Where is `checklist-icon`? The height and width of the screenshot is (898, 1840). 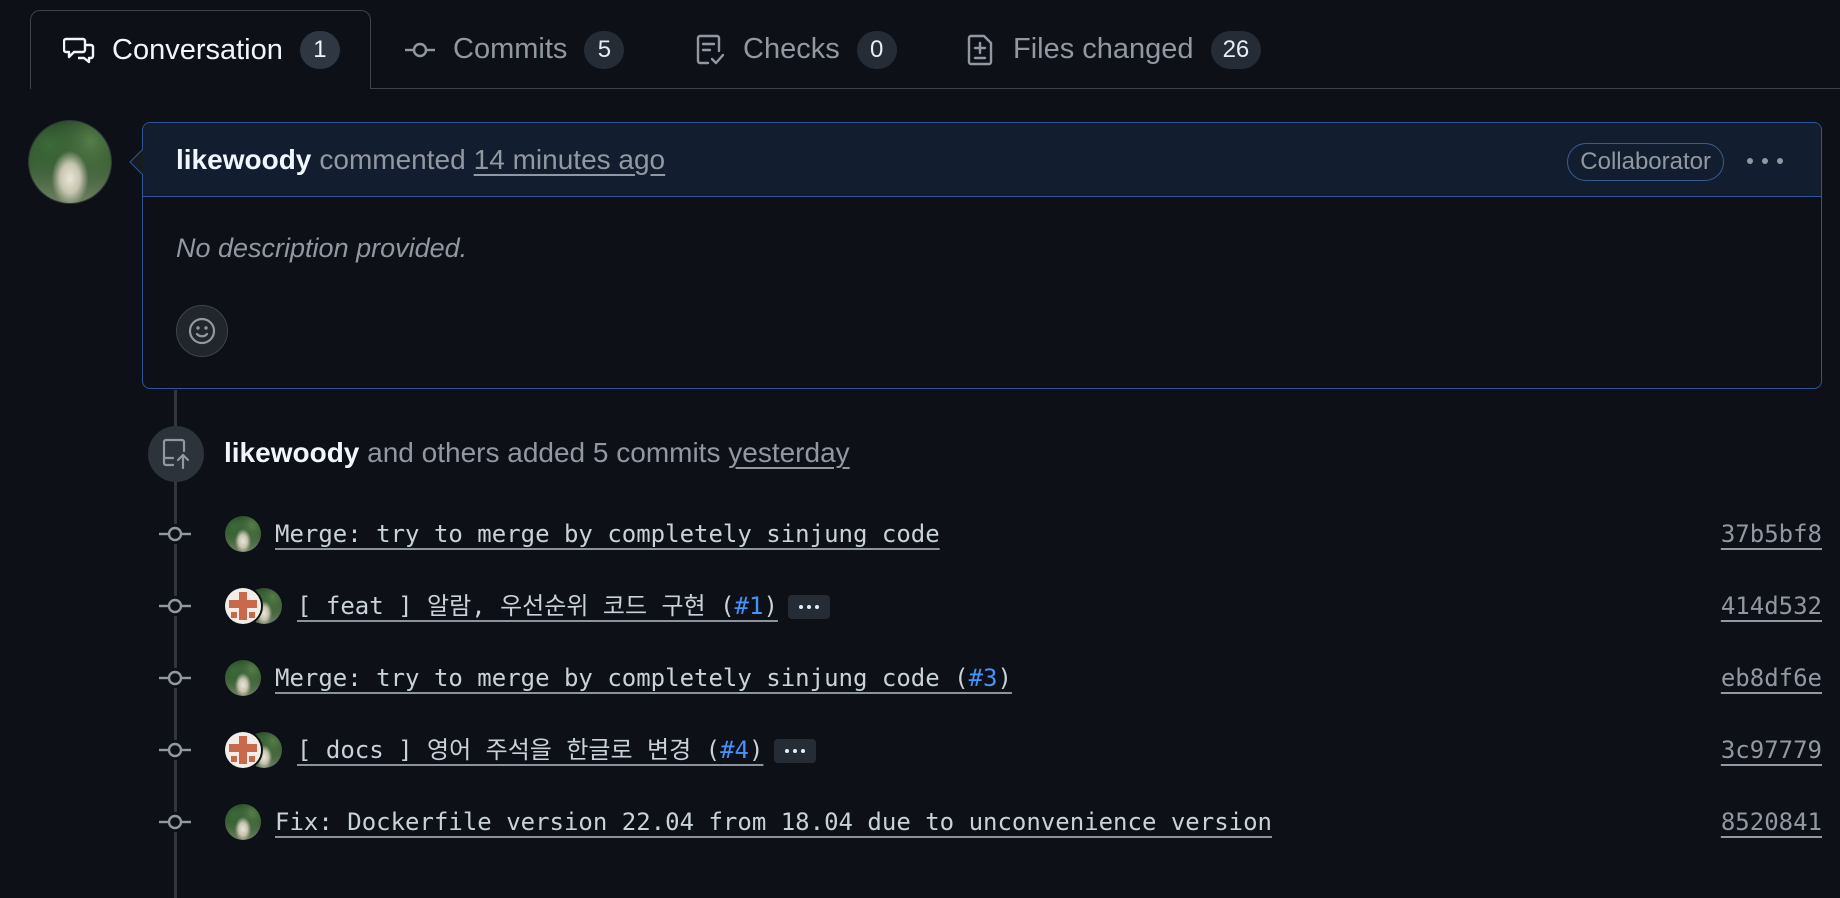 checklist-icon is located at coordinates (710, 50).